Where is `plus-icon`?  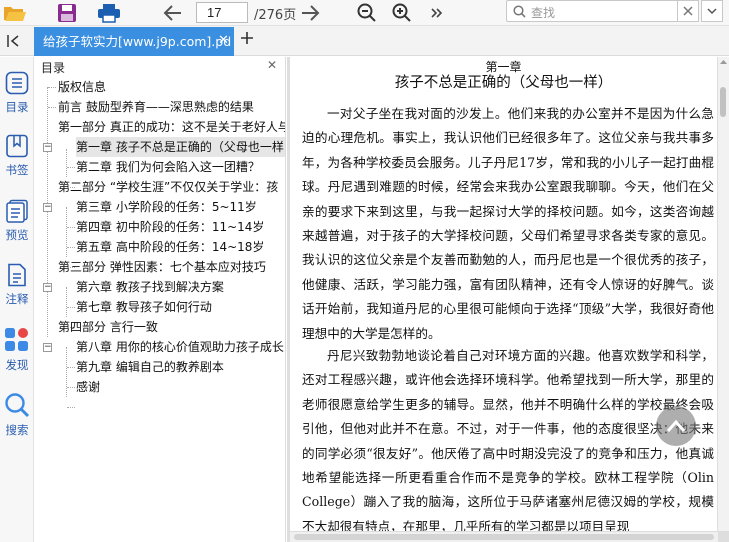
plus-icon is located at coordinates (247, 38).